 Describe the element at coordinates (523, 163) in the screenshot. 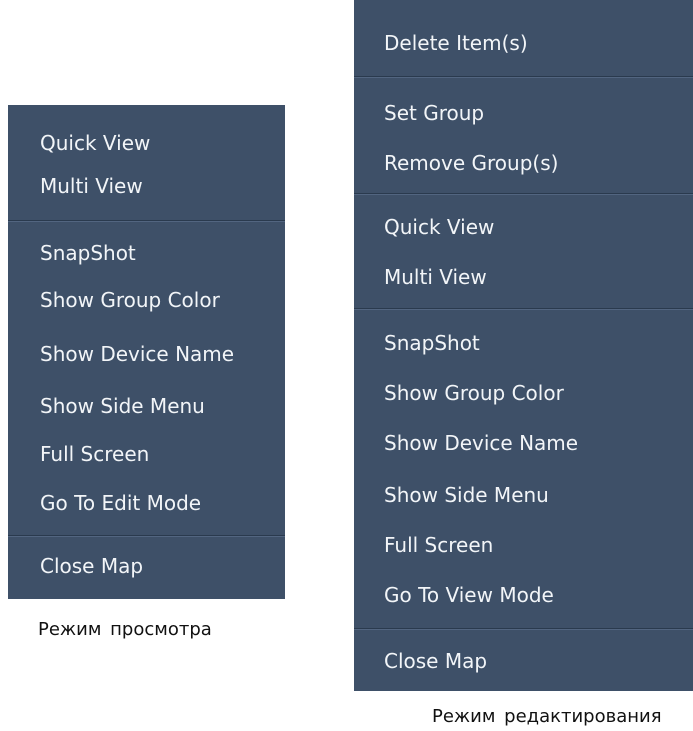

I see `menu-item-remove-groups: Remove Group(s)` at that location.